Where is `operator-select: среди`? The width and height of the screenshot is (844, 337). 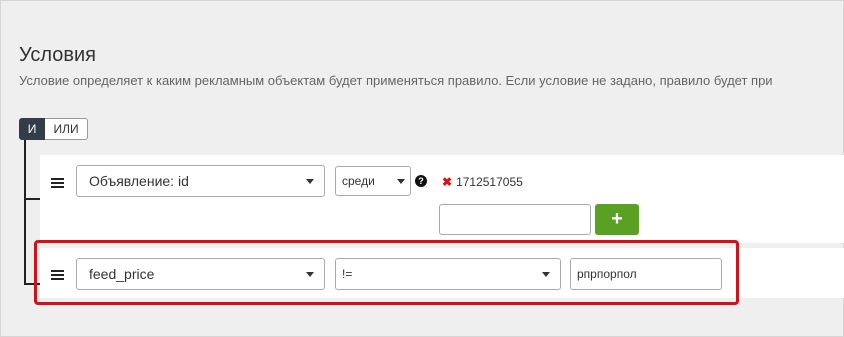
operator-select: среди is located at coordinates (373, 181).